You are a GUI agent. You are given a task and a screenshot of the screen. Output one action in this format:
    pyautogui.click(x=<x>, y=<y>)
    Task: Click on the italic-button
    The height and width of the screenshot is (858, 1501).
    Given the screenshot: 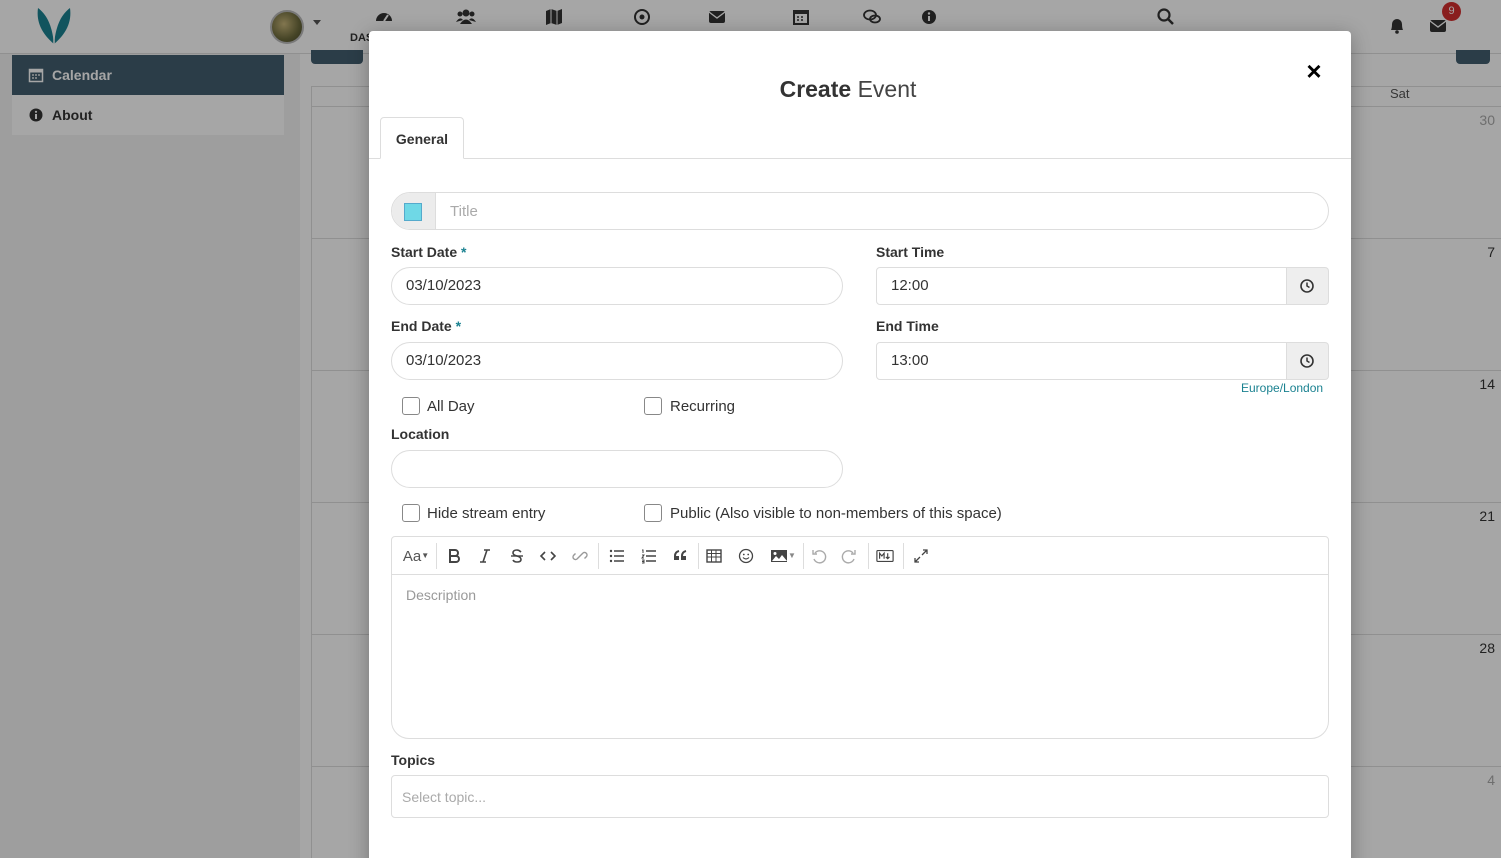 What is the action you would take?
    pyautogui.click(x=485, y=556)
    